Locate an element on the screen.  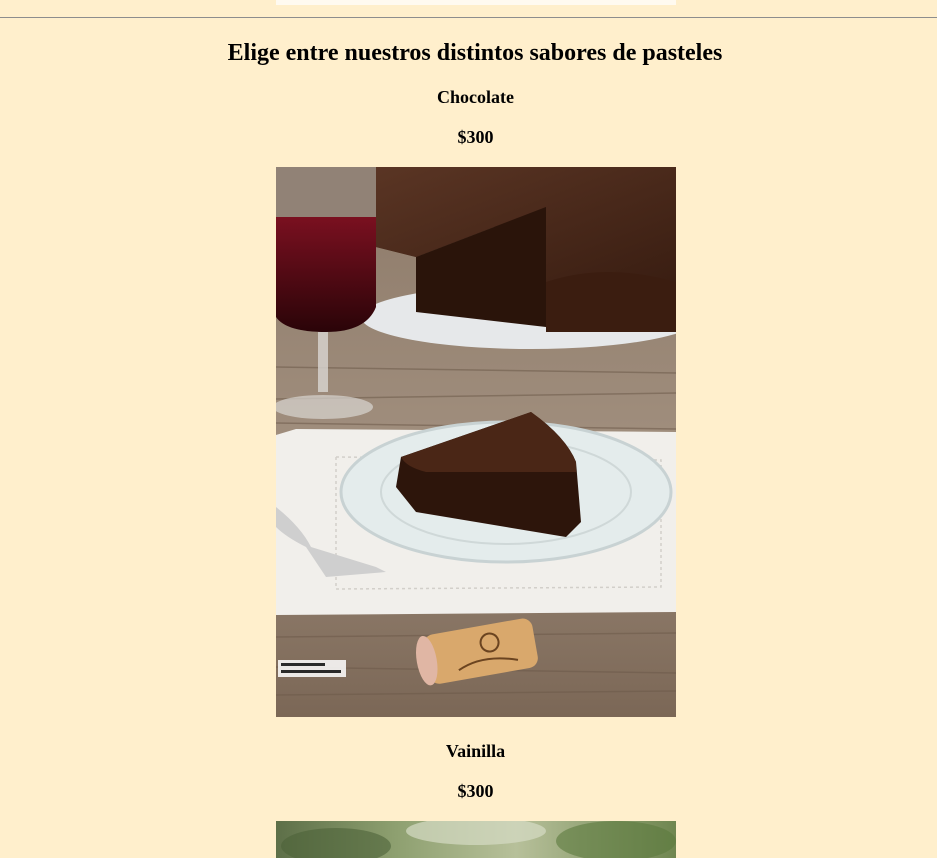
vanilla-cake-image is located at coordinates (476, 839).